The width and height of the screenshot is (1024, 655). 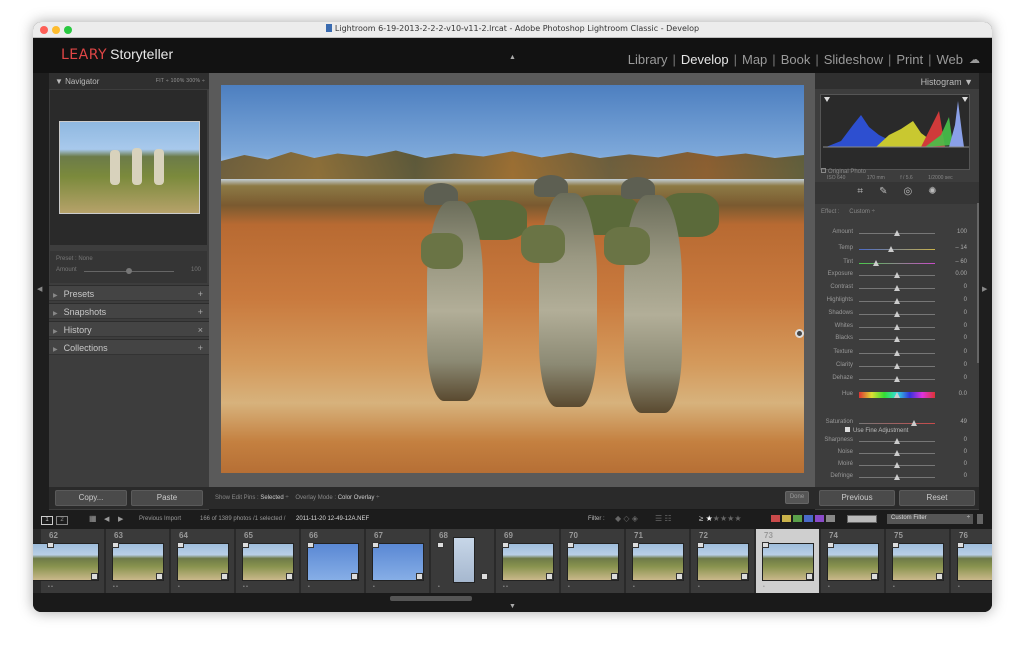 What do you see at coordinates (895, 137) in the screenshot?
I see `histogram: ISO 640 170 mm f / 5.6 1/2000 sec` at bounding box center [895, 137].